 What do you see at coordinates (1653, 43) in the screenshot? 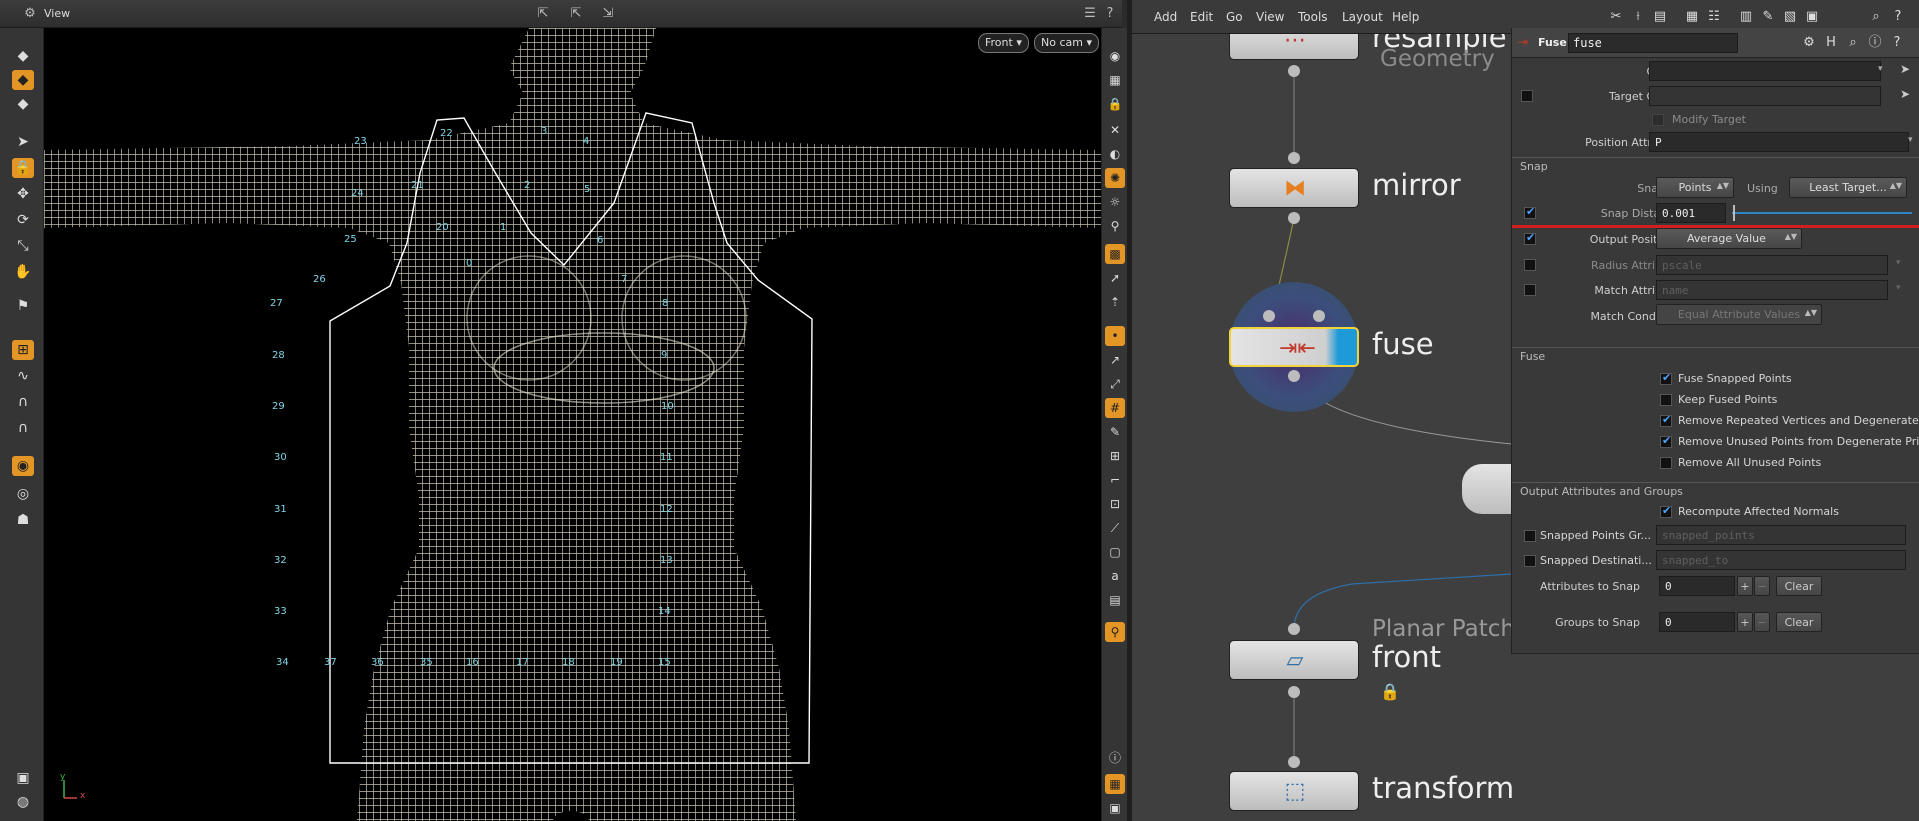
I see `node-name-field: fuse` at bounding box center [1653, 43].